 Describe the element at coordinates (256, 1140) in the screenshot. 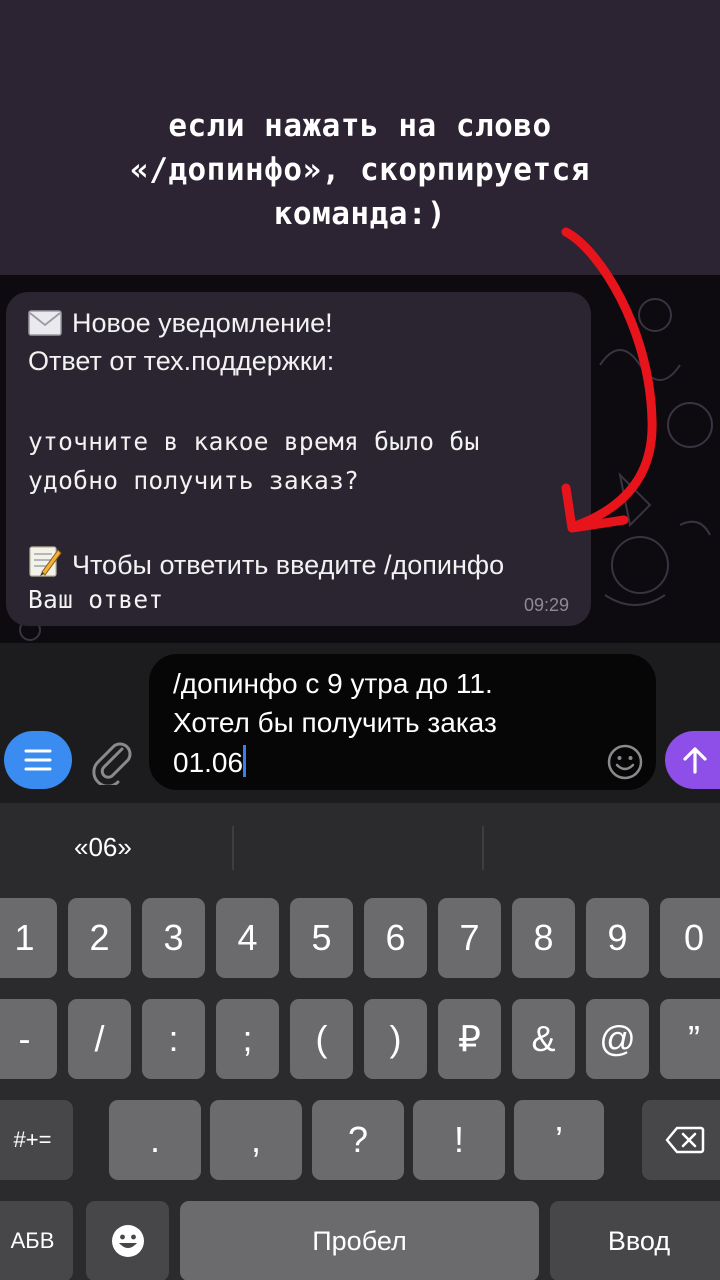

I see `key-comma: ,` at that location.